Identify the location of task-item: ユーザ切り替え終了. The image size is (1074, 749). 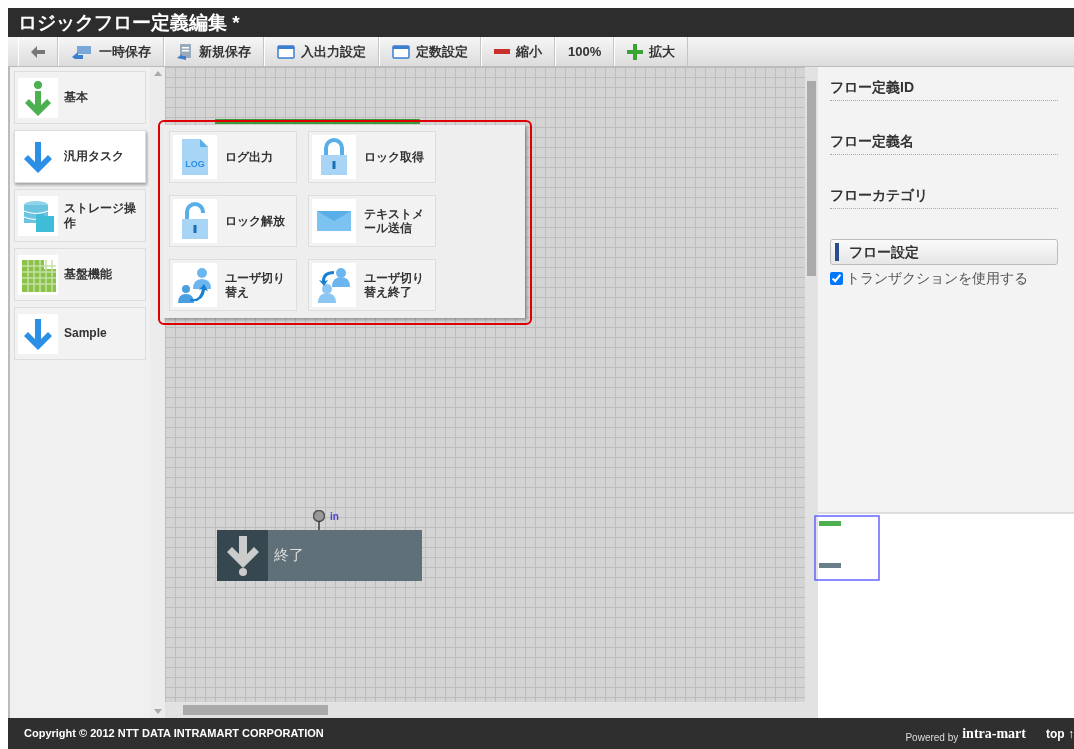
(372, 285).